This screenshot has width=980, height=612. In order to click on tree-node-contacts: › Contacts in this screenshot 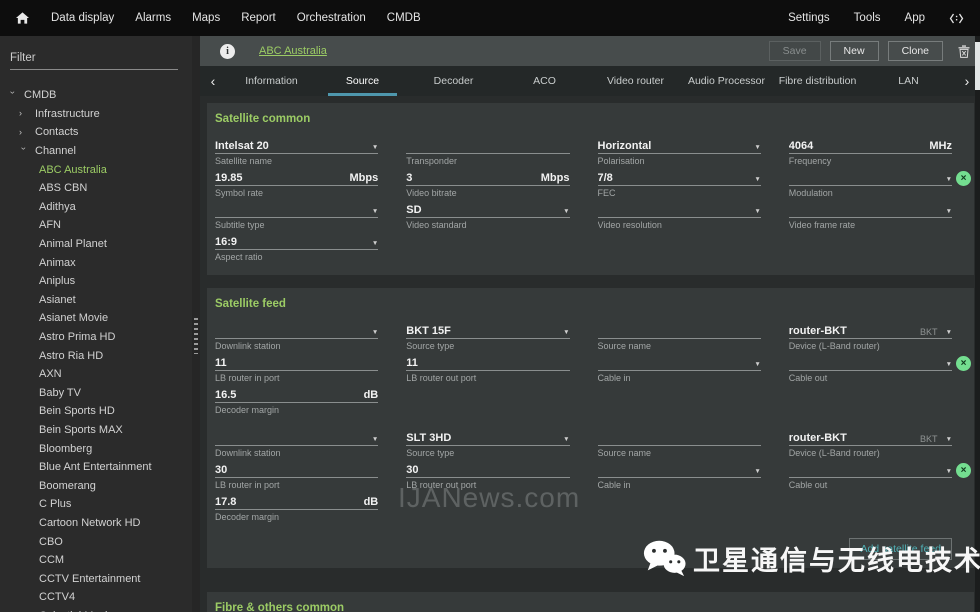, I will do `click(96, 132)`.